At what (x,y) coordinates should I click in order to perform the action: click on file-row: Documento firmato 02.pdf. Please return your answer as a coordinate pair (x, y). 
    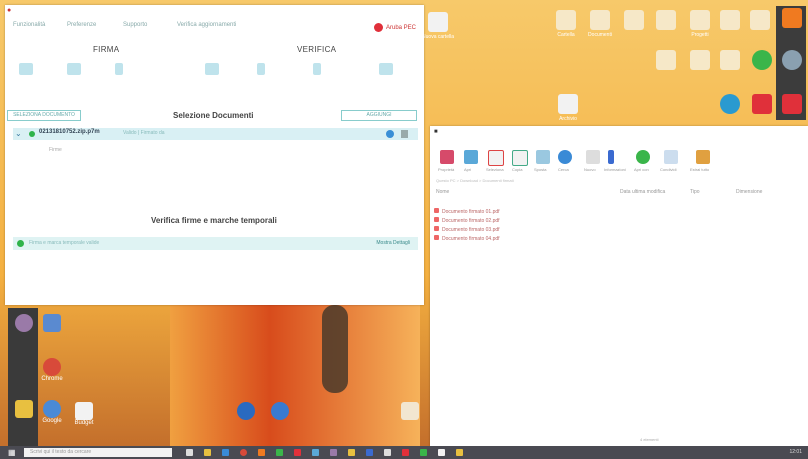
    Looking at the image, I should click on (619, 221).